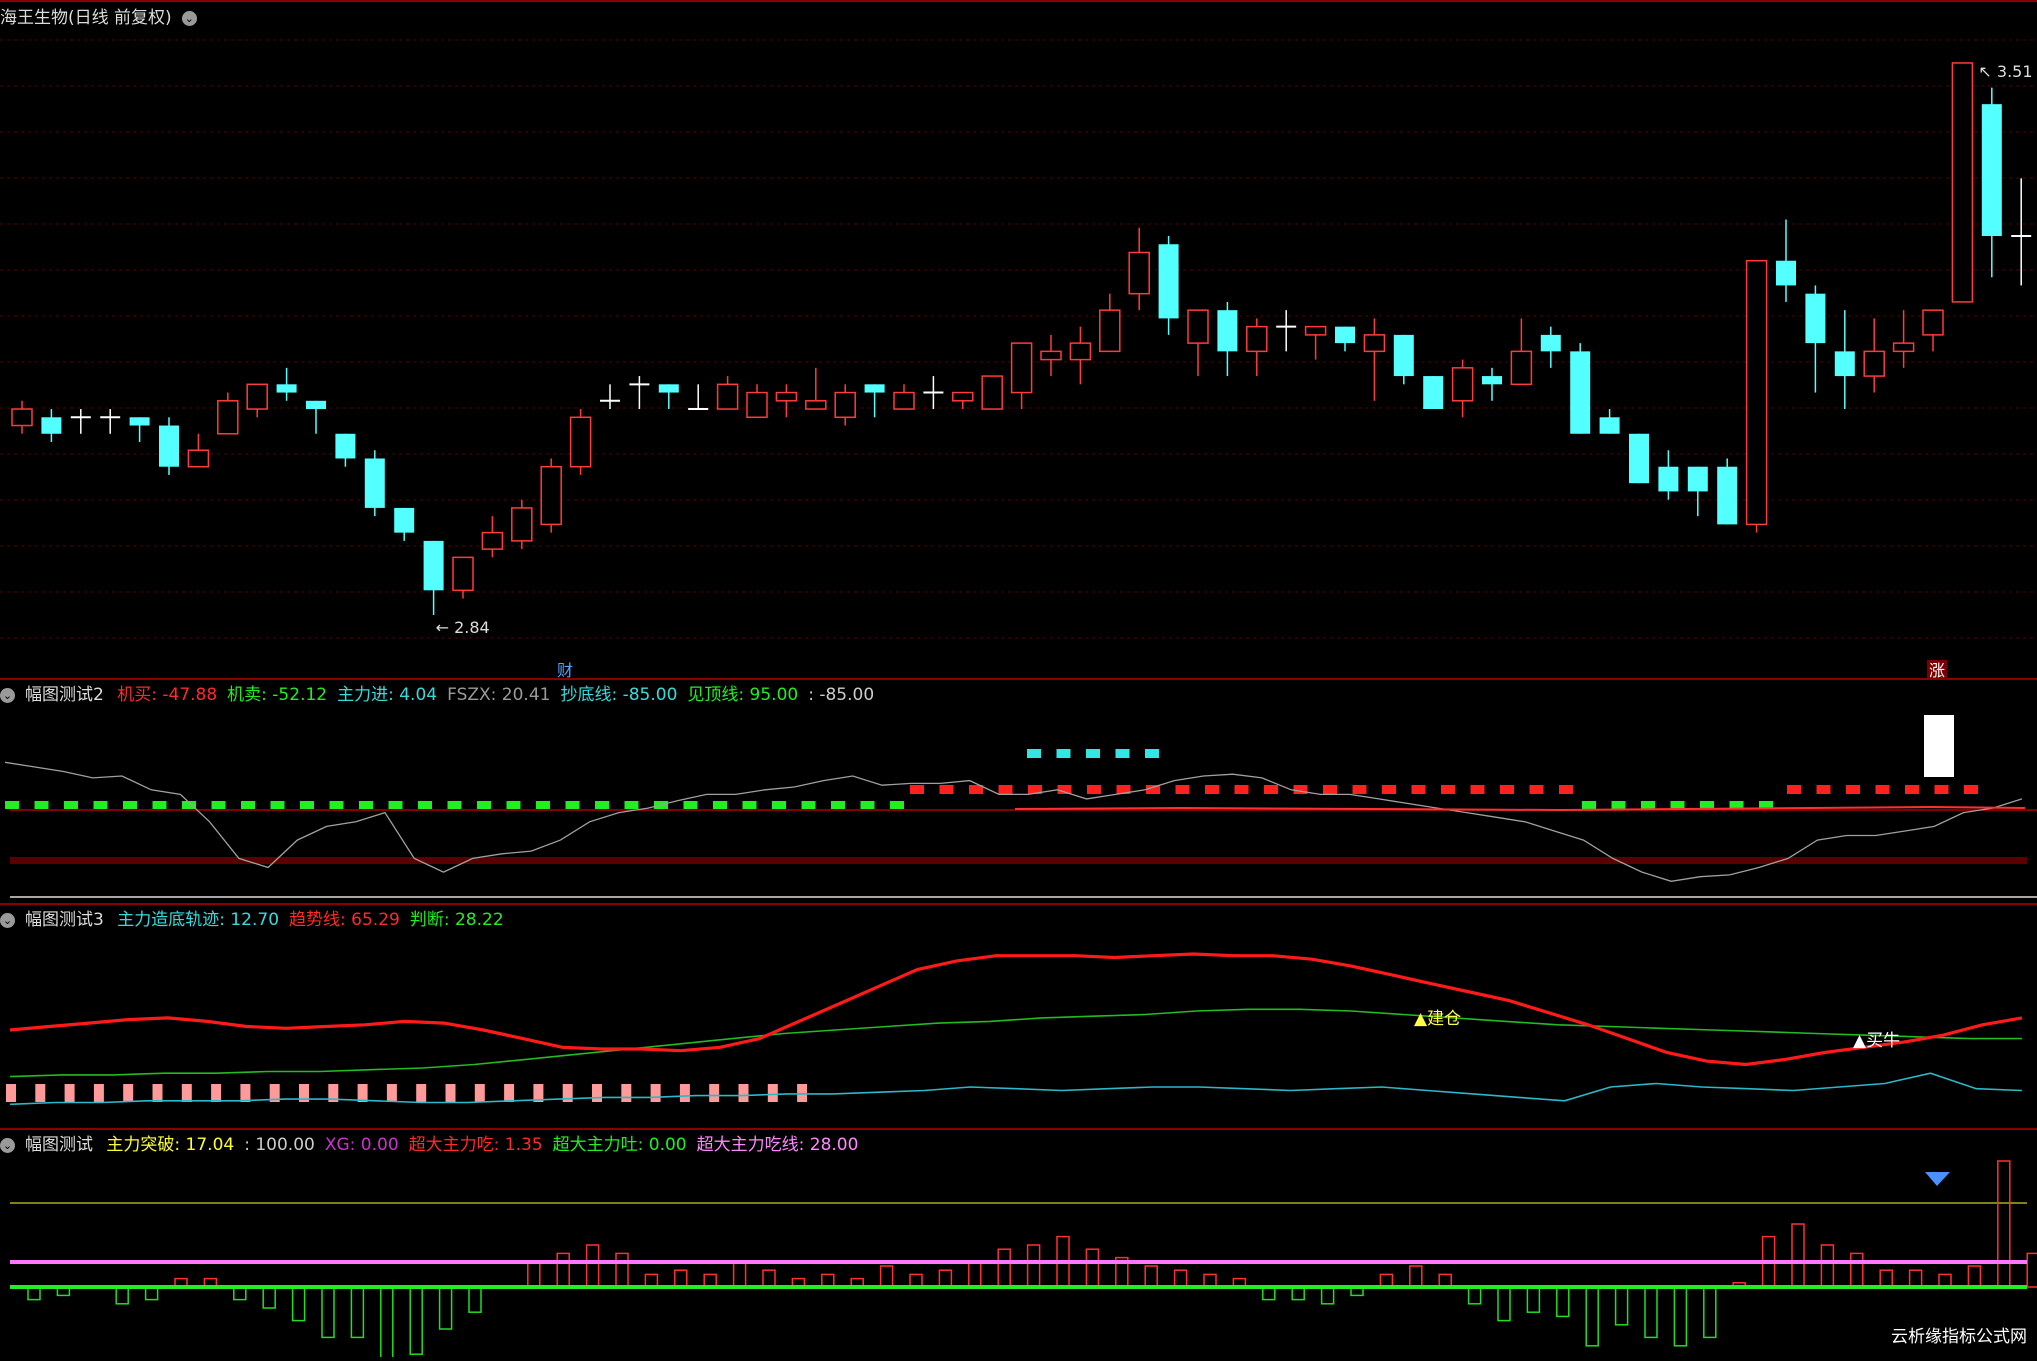  I want to click on panel2-legend-item: 抄底线: -85.00, so click(619, 695).